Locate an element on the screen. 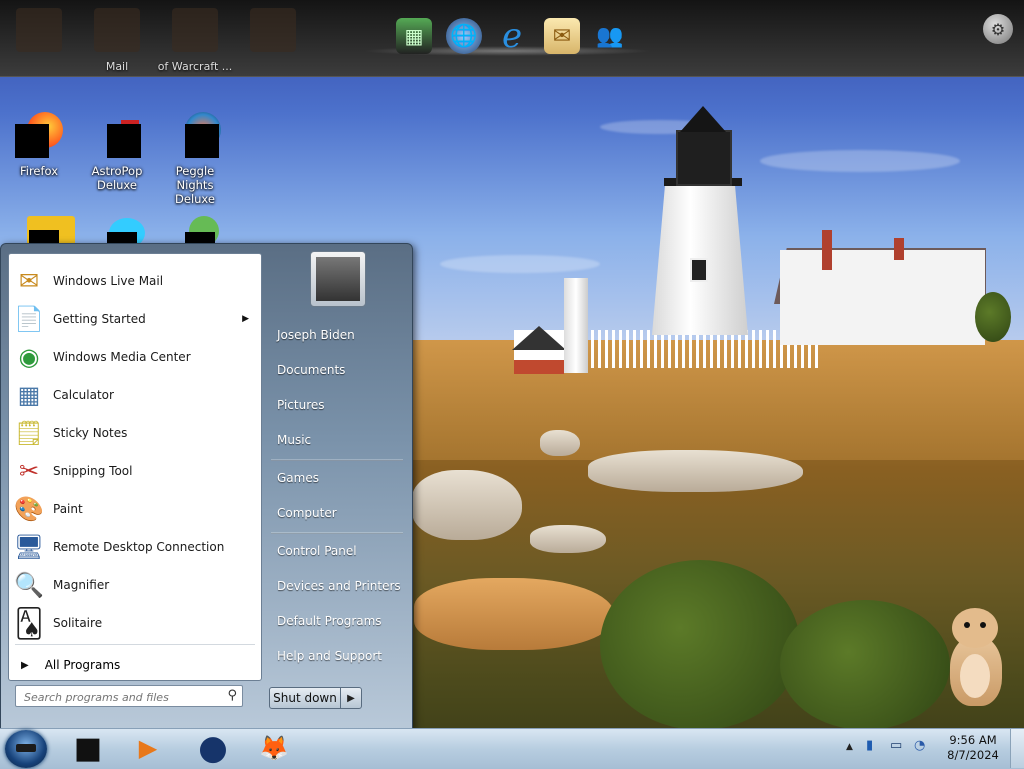 The image size is (1024, 769). desktop-icon-firefox: Firefox is located at coordinates (39, 145).